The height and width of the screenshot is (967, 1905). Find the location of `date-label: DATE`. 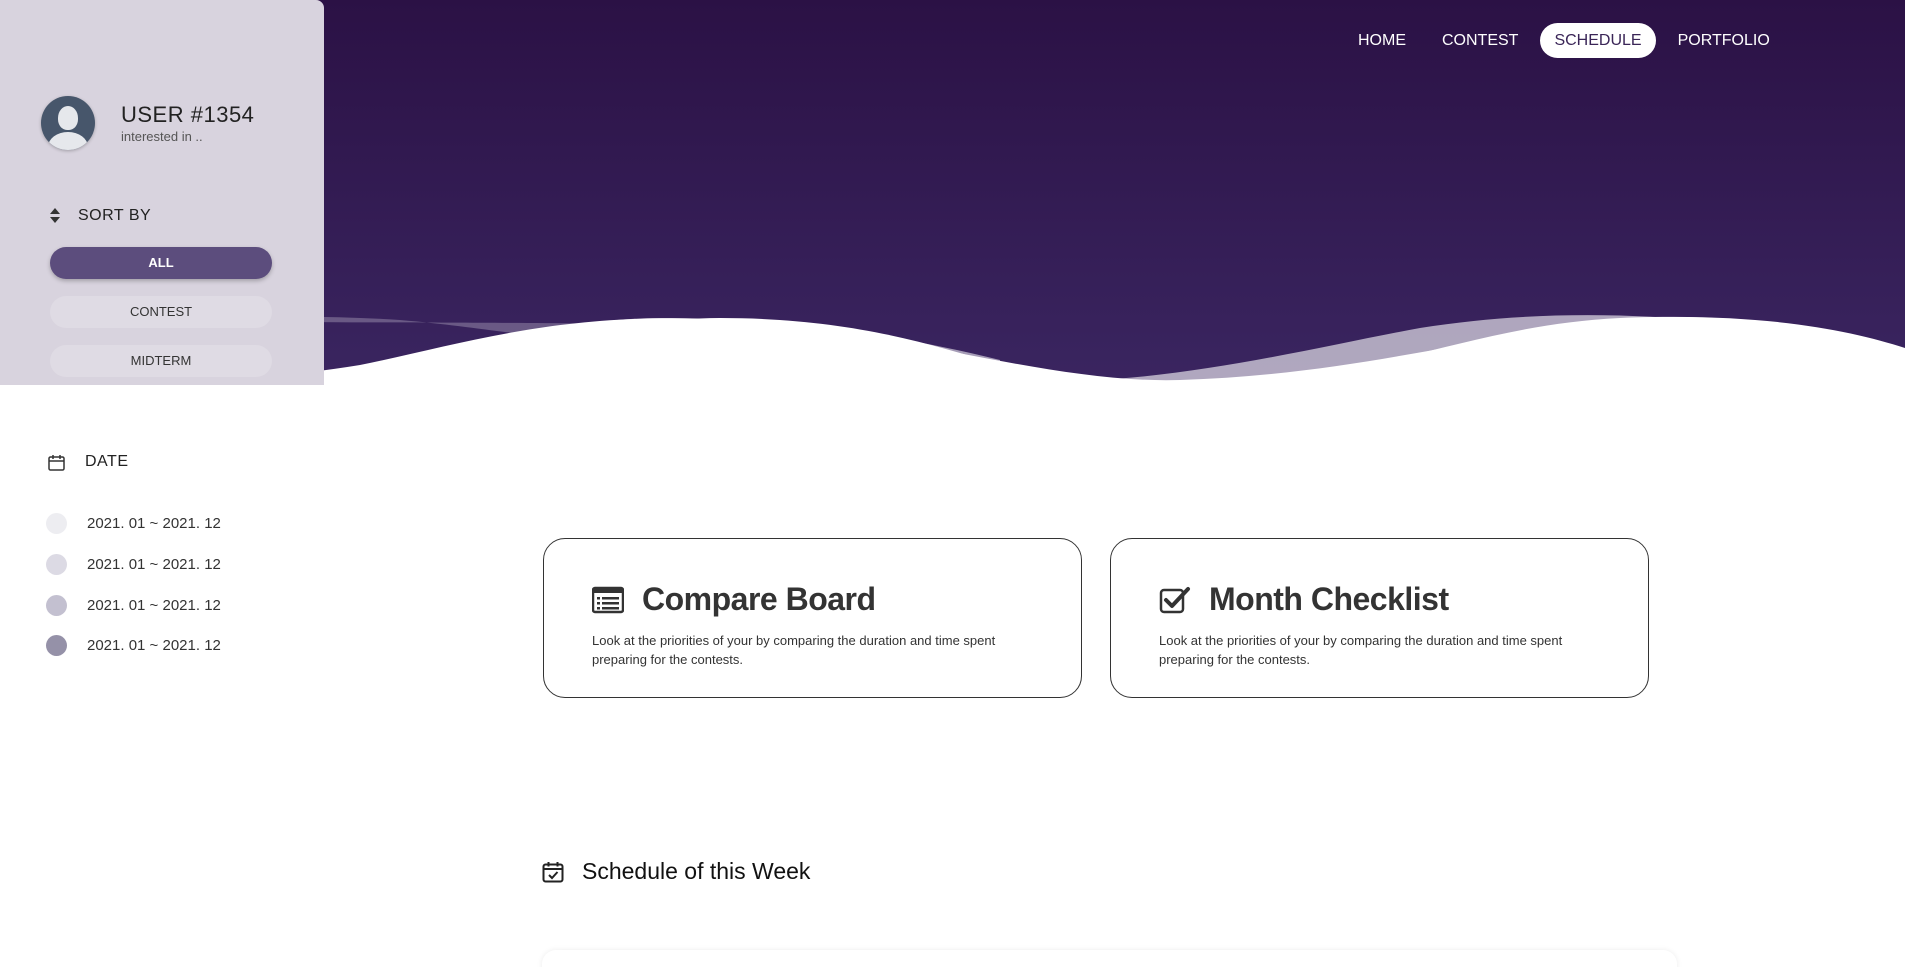

date-label: DATE is located at coordinates (107, 461).